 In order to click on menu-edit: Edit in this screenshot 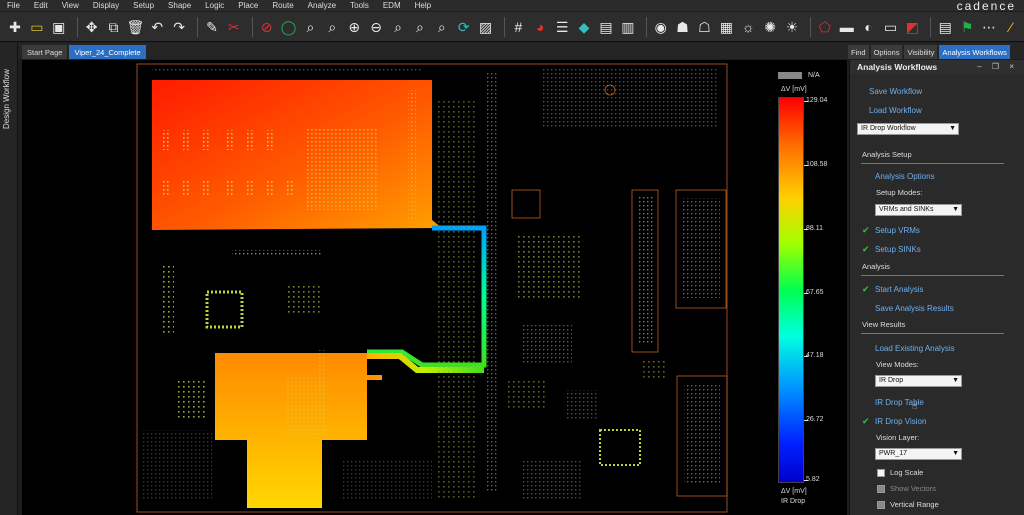, I will do `click(41, 5)`.